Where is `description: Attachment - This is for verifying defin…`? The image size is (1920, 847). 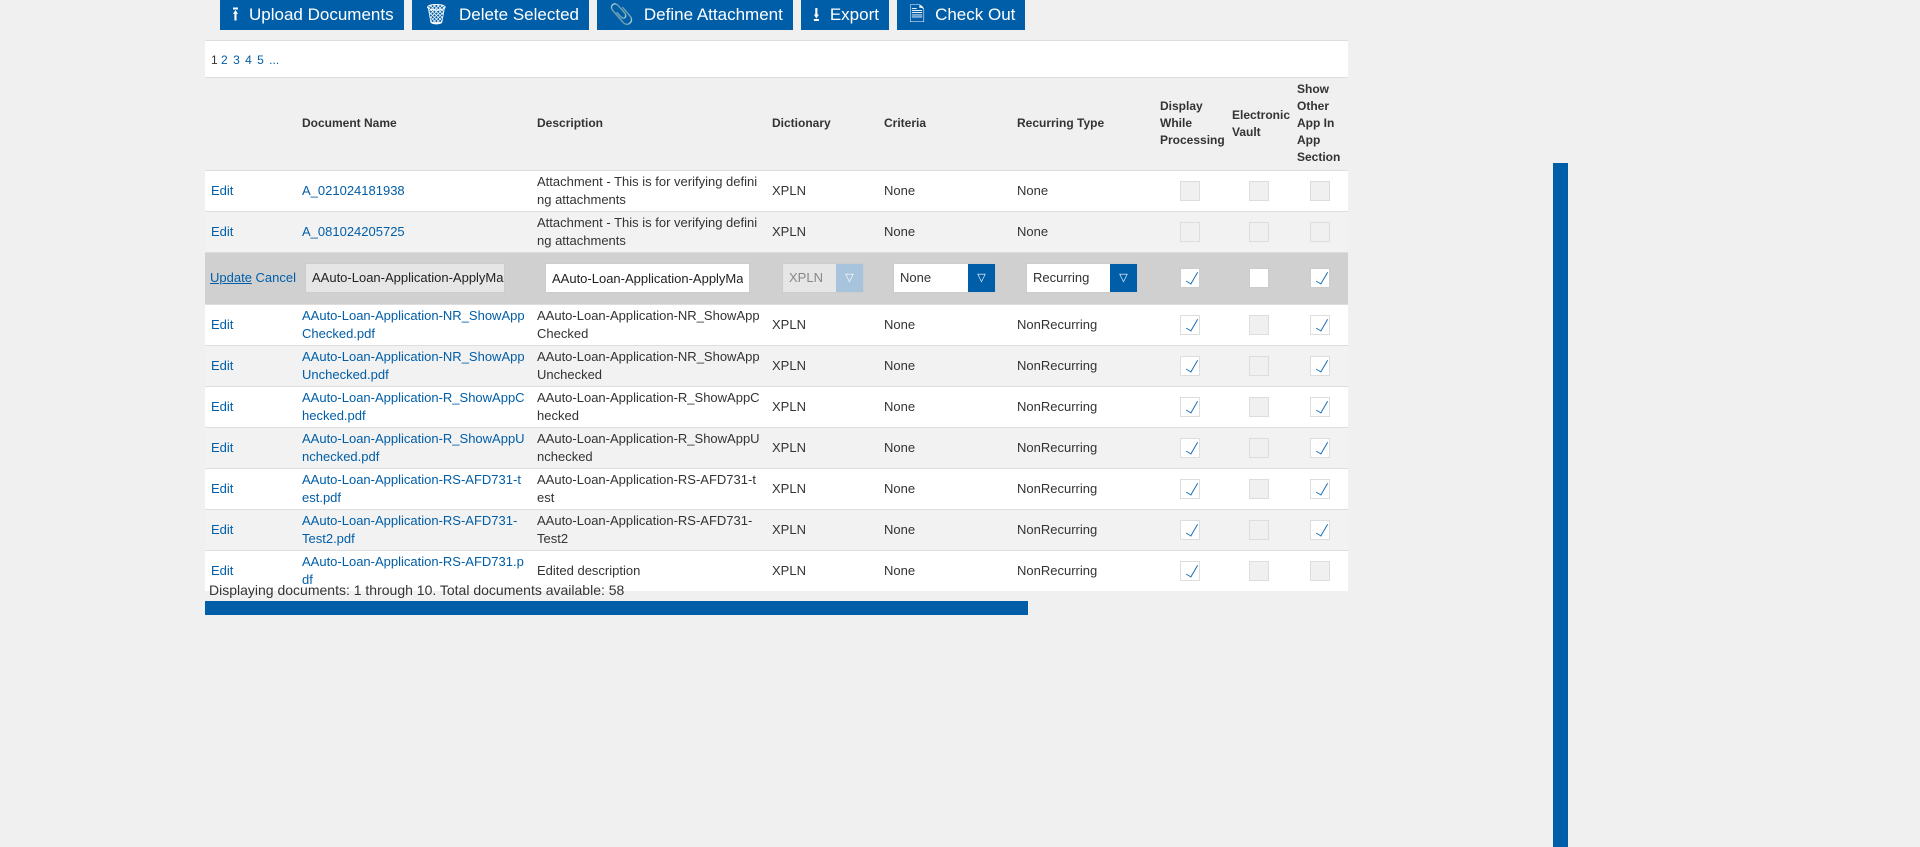
description: Attachment - This is for verifying defin… is located at coordinates (647, 190).